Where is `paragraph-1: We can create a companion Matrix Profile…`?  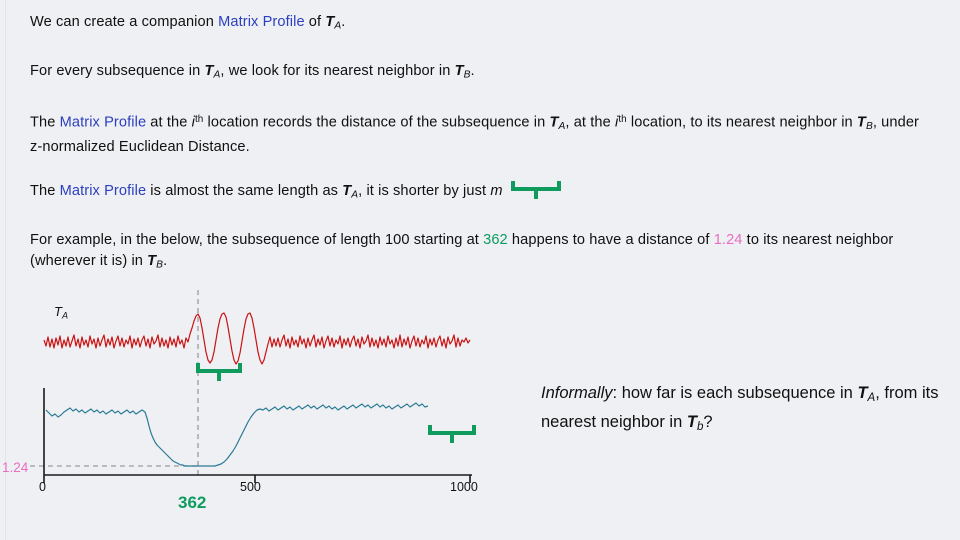 paragraph-1: We can create a companion Matrix Profile… is located at coordinates (480, 24).